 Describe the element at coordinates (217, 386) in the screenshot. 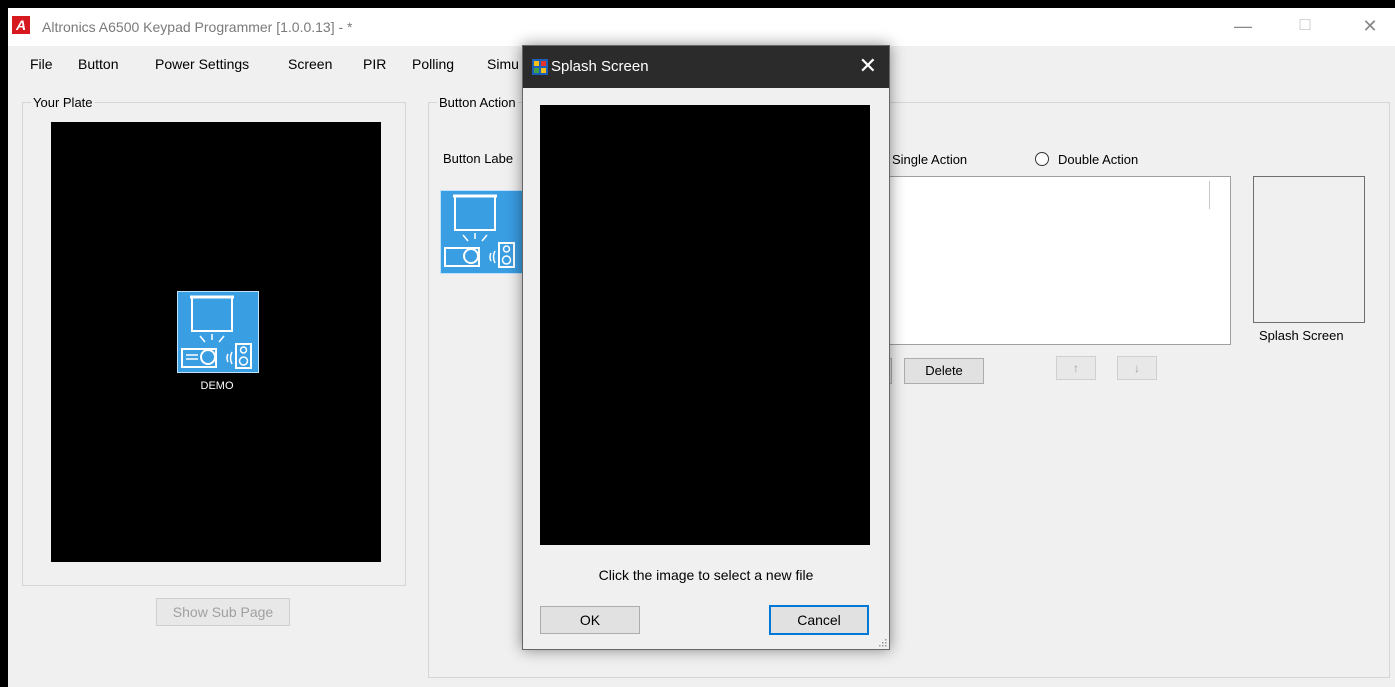

I see `demo-tile-label: DEMO` at that location.